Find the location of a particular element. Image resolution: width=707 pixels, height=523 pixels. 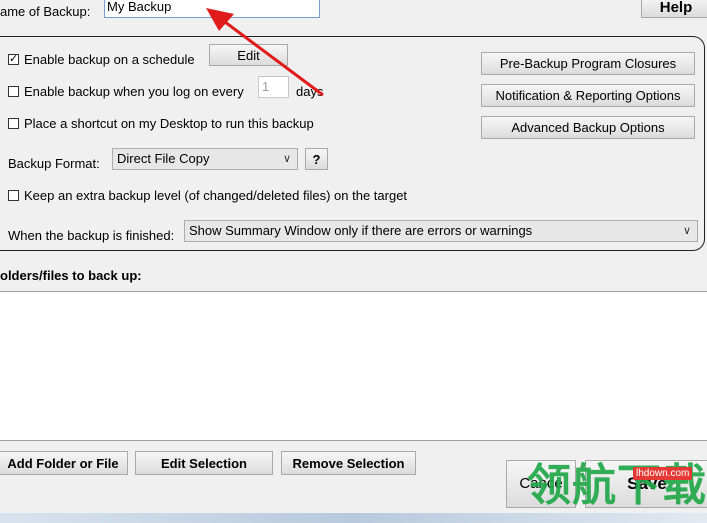

annotation-arrow-head is located at coordinates (220, 19).